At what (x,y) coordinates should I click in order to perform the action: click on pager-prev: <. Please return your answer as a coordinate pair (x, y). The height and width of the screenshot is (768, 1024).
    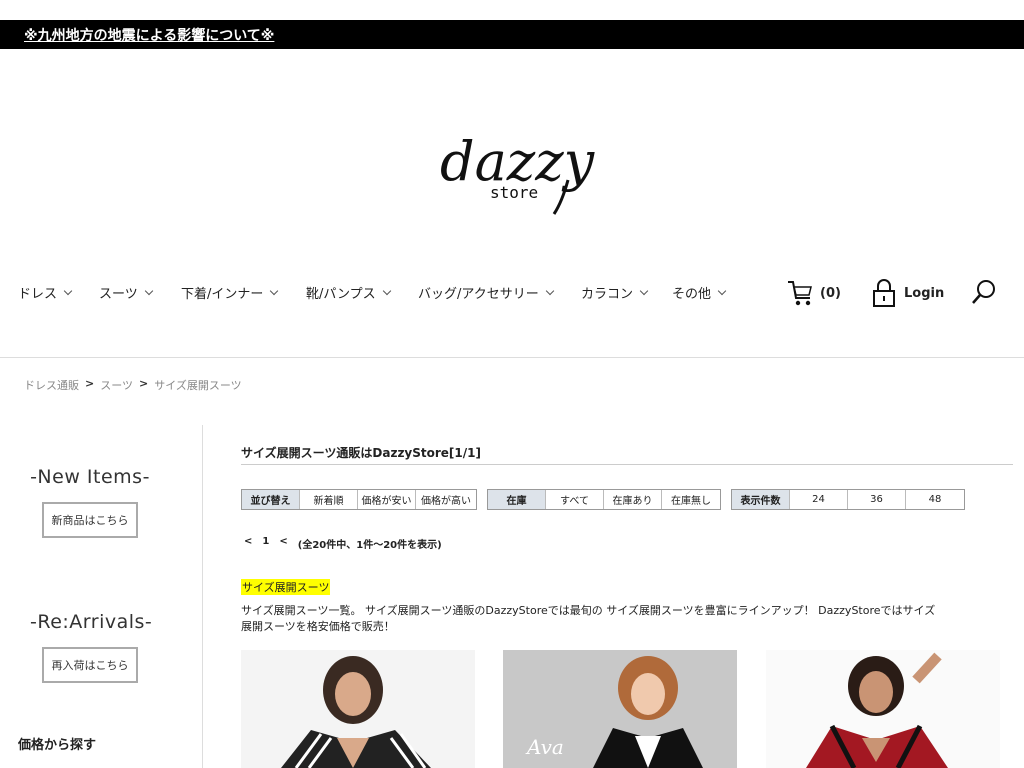
    Looking at the image, I should click on (248, 543).